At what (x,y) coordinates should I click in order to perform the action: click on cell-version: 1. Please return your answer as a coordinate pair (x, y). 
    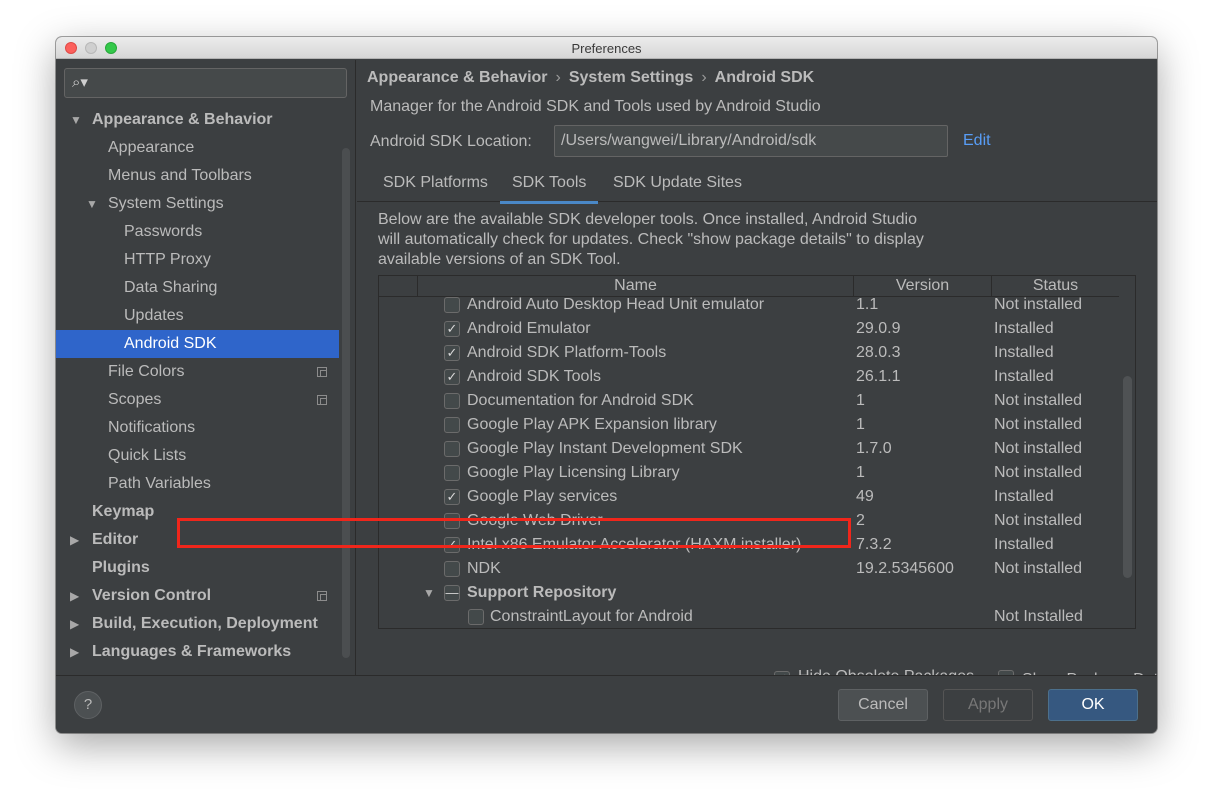
    Looking at the image, I should click on (860, 472).